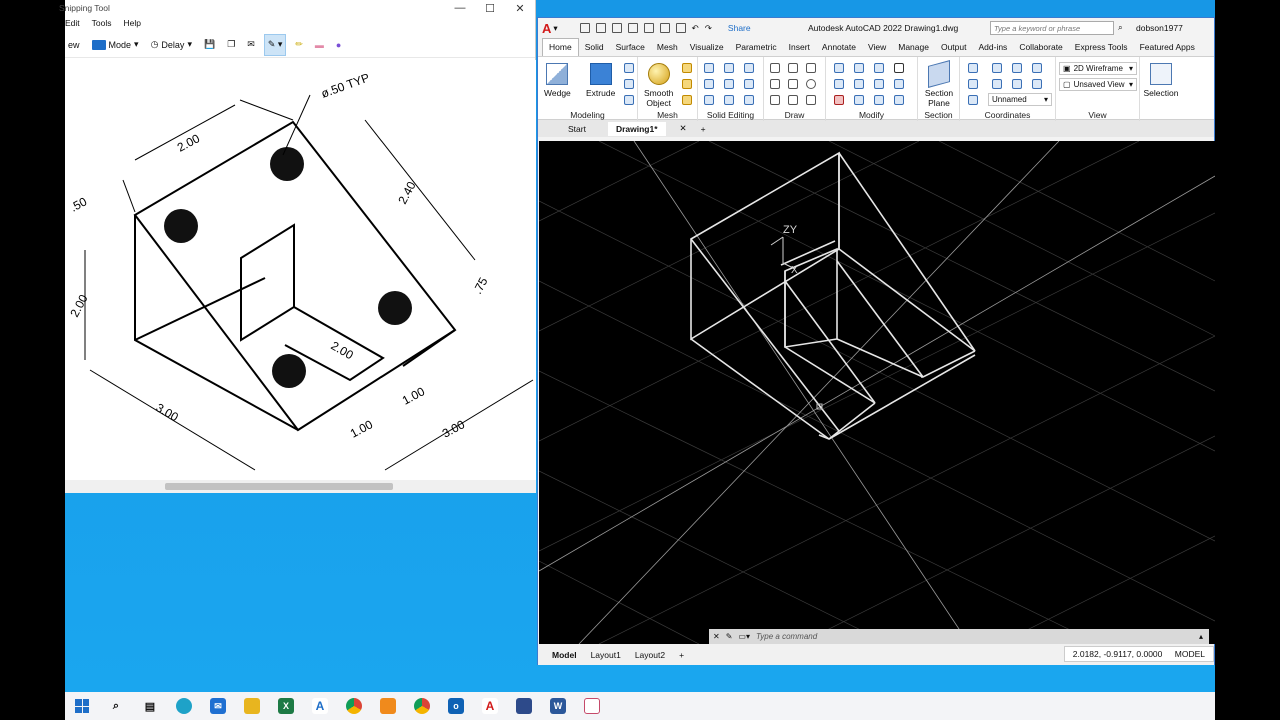  What do you see at coordinates (879, 84) in the screenshot?
I see `rotate-icon` at bounding box center [879, 84].